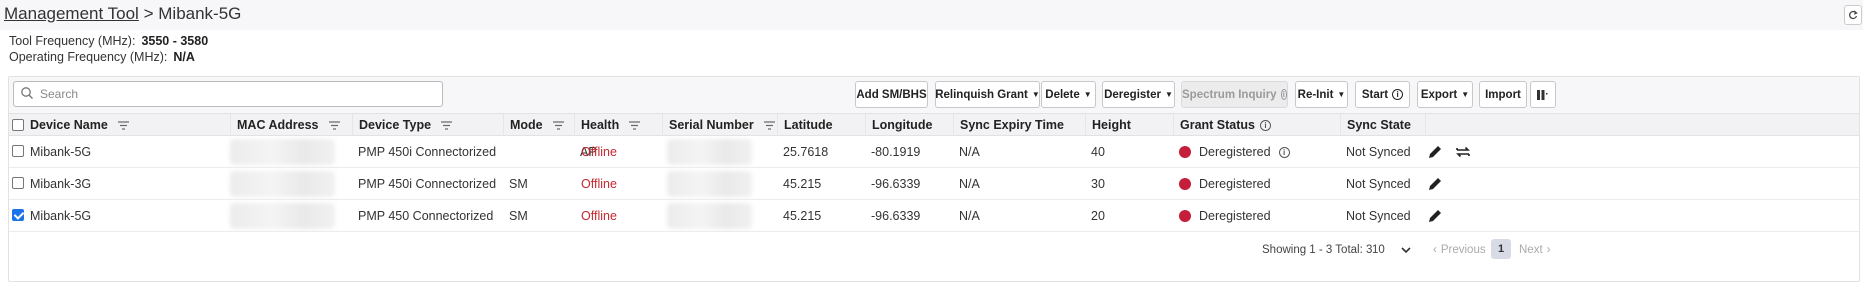  I want to click on refresh-button, so click(1853, 15).